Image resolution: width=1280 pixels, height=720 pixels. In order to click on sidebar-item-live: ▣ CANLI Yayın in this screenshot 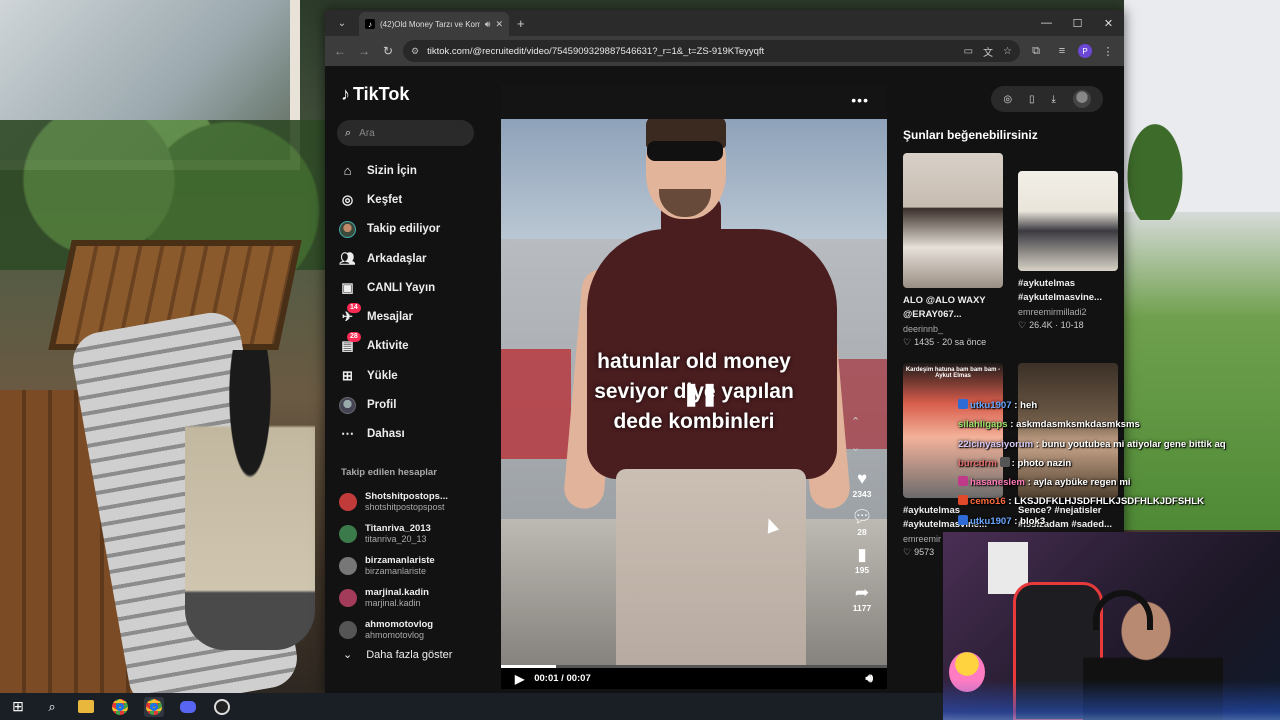, I will do `click(389, 287)`.